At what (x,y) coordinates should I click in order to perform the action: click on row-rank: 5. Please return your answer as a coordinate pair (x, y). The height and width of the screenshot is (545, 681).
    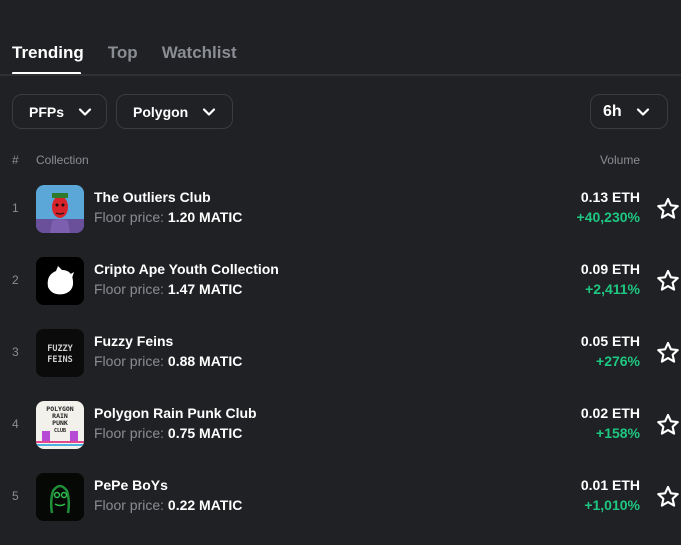
    Looking at the image, I should click on (15, 496).